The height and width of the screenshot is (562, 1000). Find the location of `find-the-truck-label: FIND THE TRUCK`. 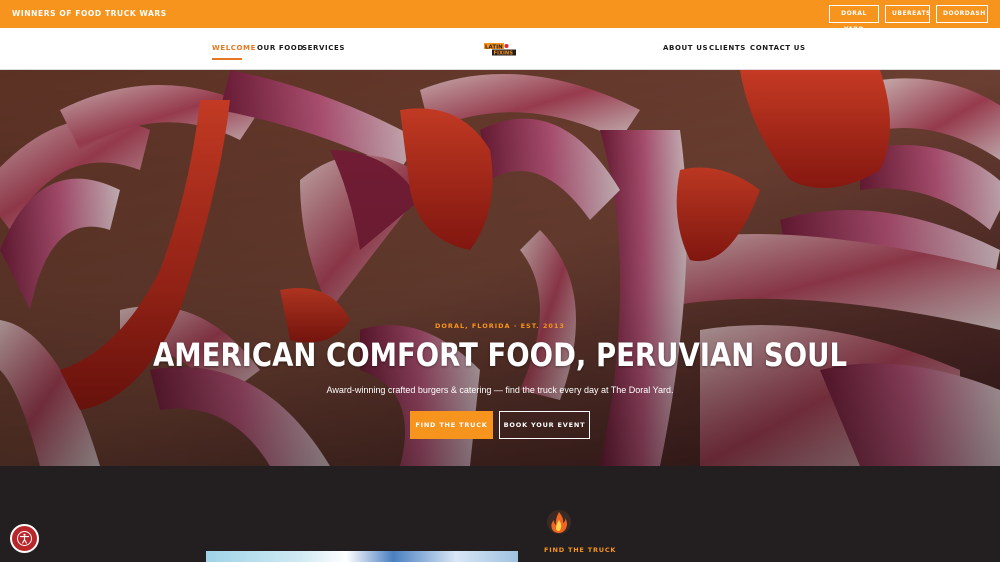

find-the-truck-label: FIND THE TRUCK is located at coordinates (580, 550).